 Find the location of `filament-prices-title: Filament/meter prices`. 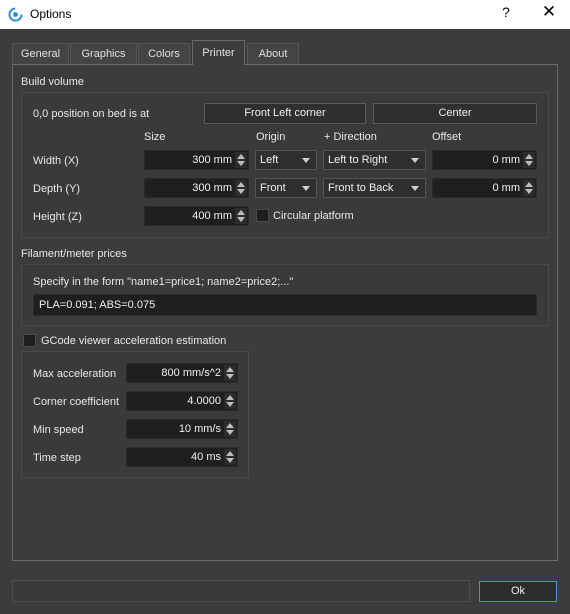

filament-prices-title: Filament/meter prices is located at coordinates (74, 254).